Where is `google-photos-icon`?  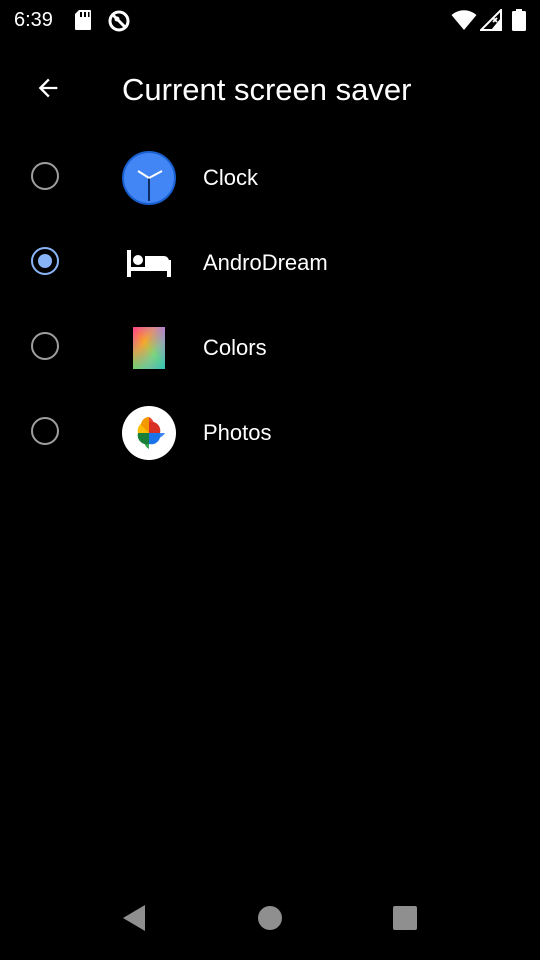
google-photos-icon is located at coordinates (149, 433).